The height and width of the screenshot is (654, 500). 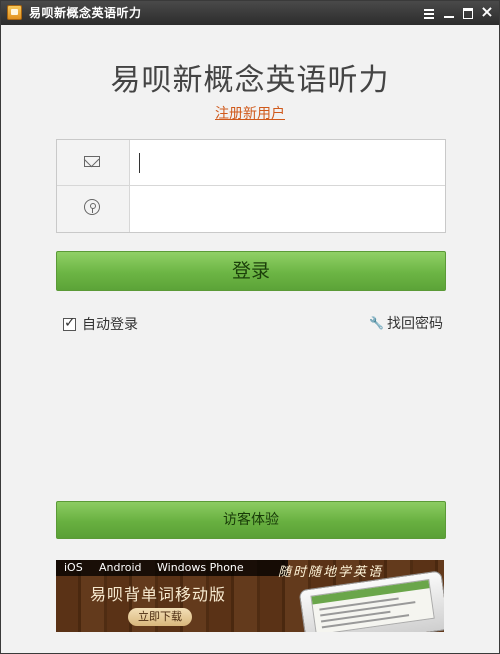 What do you see at coordinates (14, 12) in the screenshot?
I see `app-logo-icon` at bounding box center [14, 12].